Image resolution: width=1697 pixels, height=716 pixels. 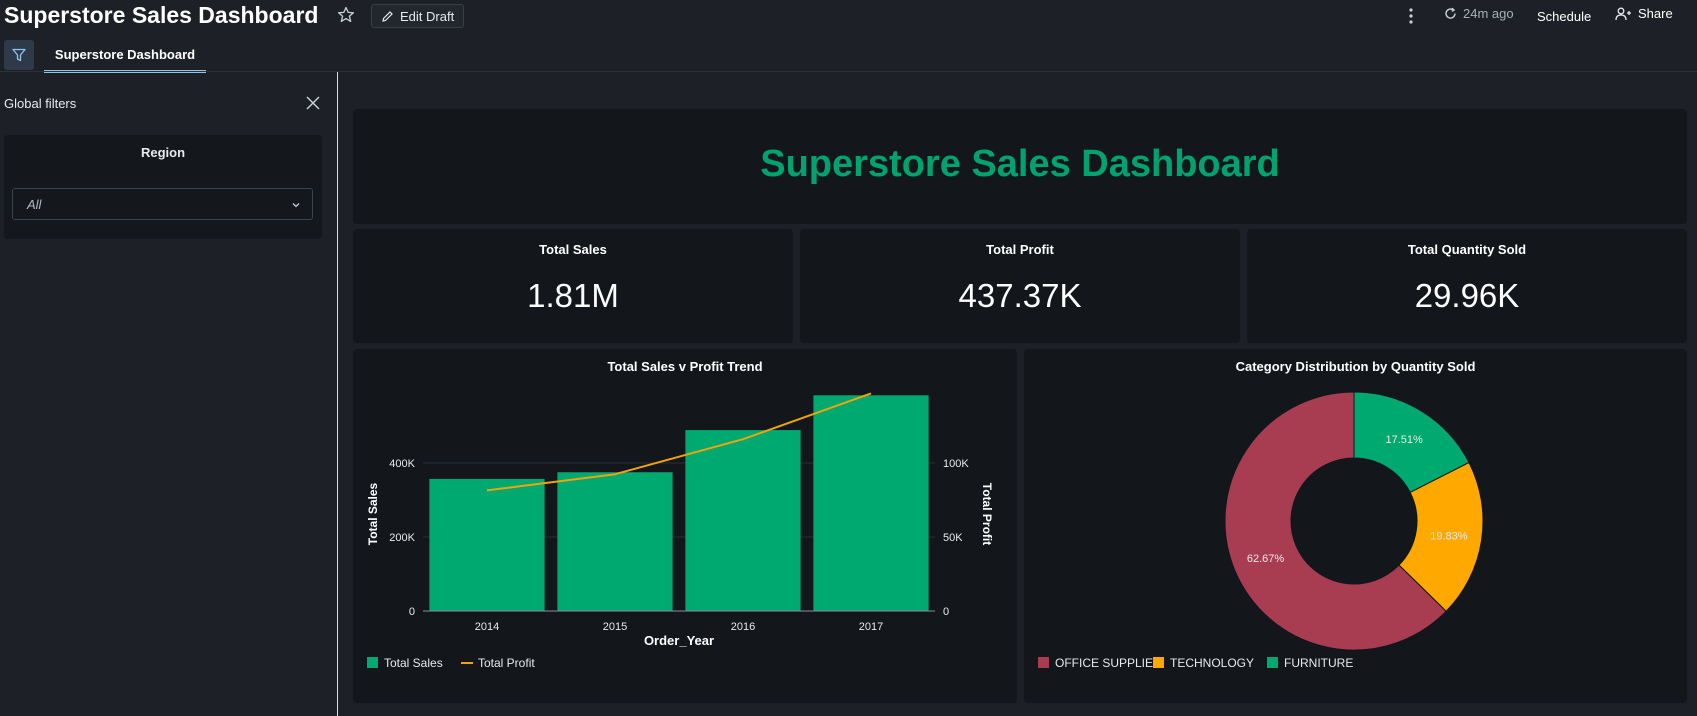 I want to click on region-filter-label: Region, so click(x=163, y=152).